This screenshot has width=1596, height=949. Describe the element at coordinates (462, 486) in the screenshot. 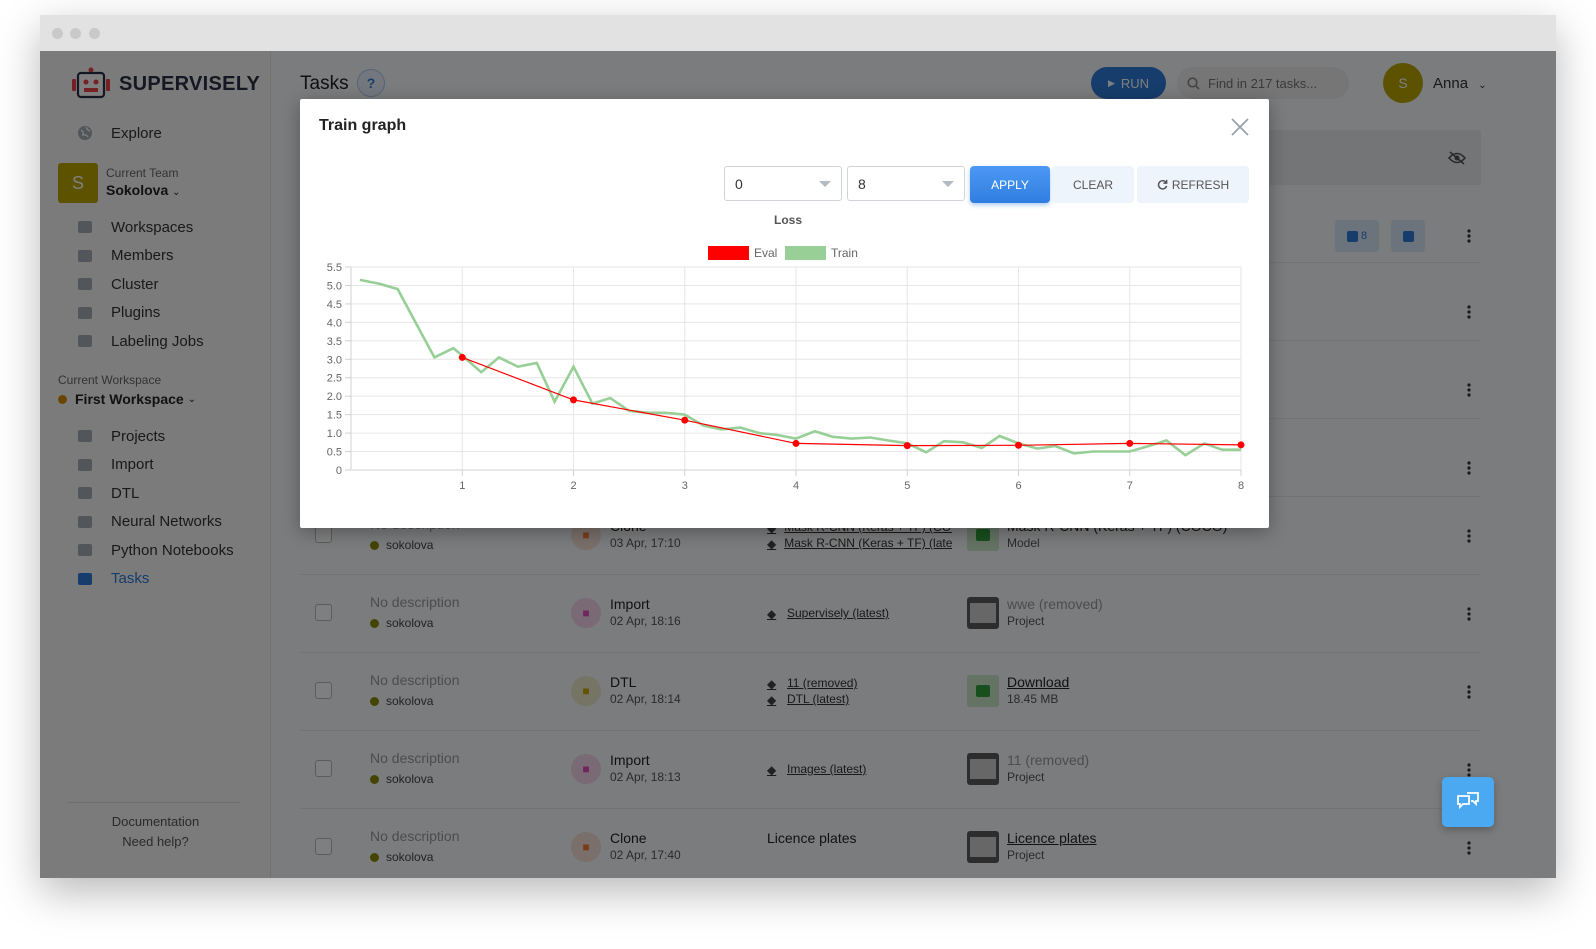

I see `x-tick-label: 1` at that location.